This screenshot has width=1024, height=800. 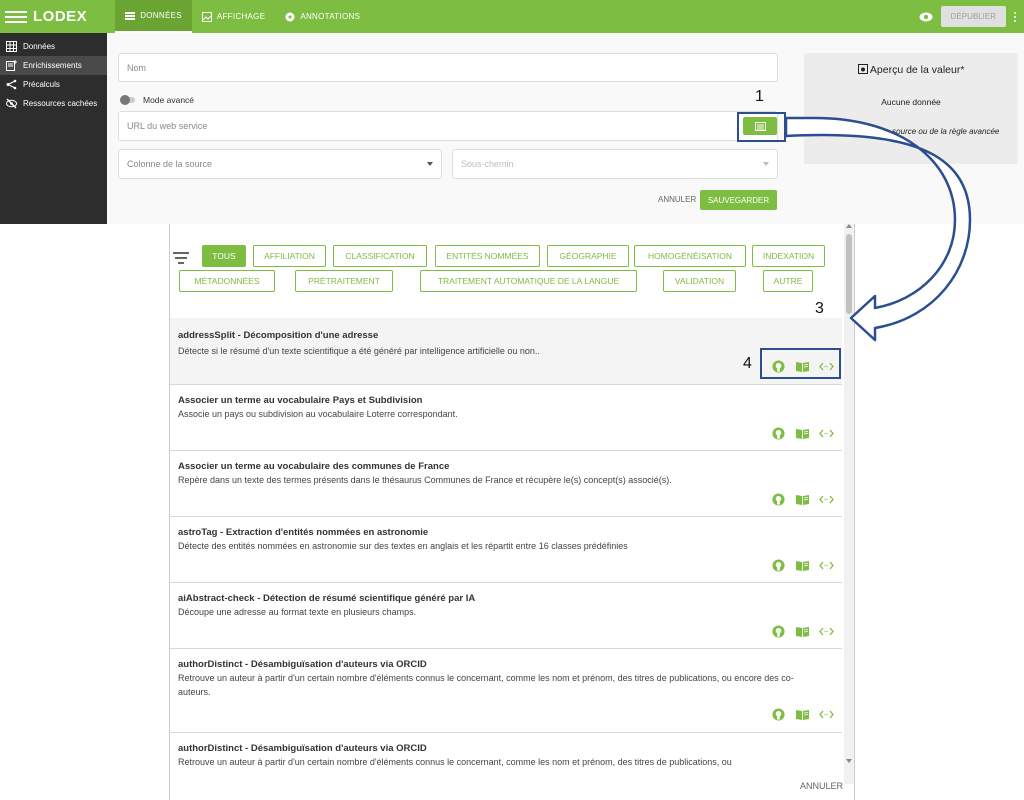 What do you see at coordinates (788, 256) in the screenshot?
I see `filter-chip-indexation: INDEXATION` at bounding box center [788, 256].